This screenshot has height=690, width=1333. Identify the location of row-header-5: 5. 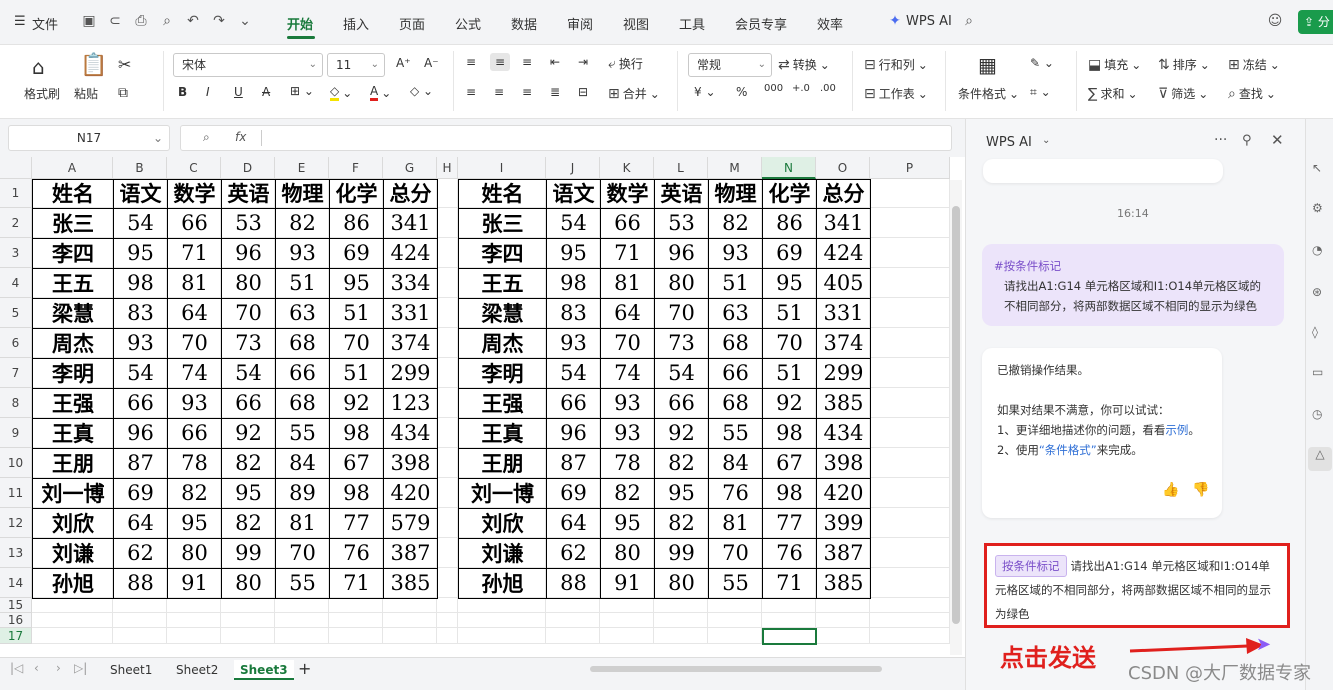
(16, 313).